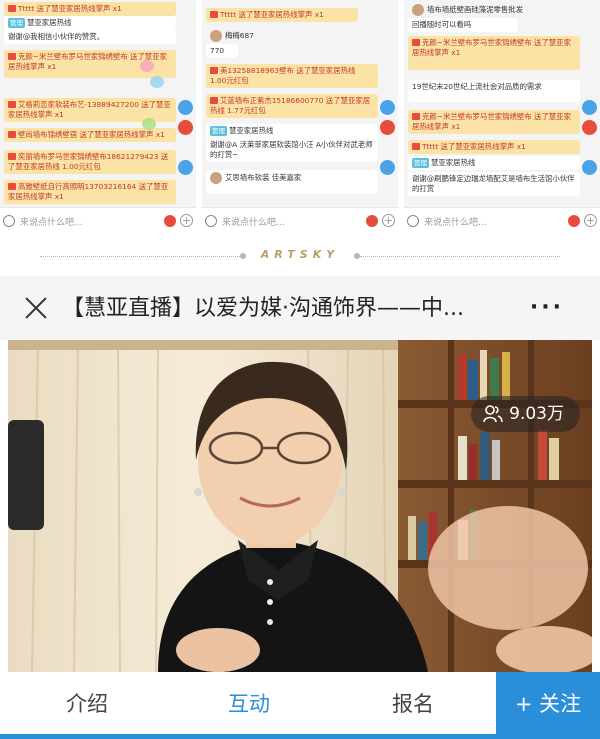 The width and height of the screenshot is (600, 739). Describe the element at coordinates (493, 414) in the screenshot. I see `users-icon` at that location.